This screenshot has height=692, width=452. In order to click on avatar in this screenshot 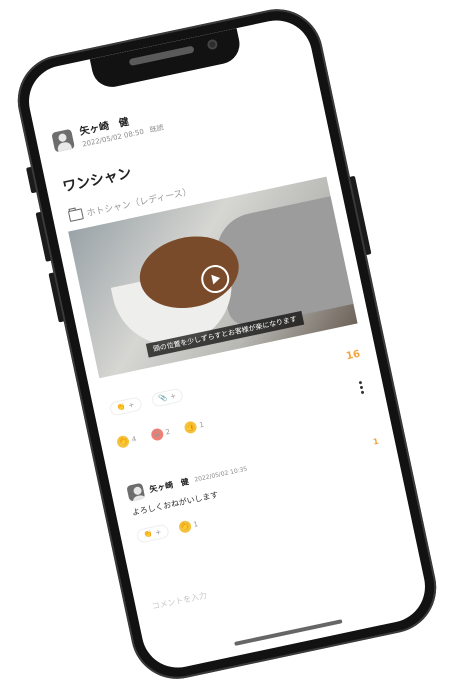, I will do `click(63, 140)`.